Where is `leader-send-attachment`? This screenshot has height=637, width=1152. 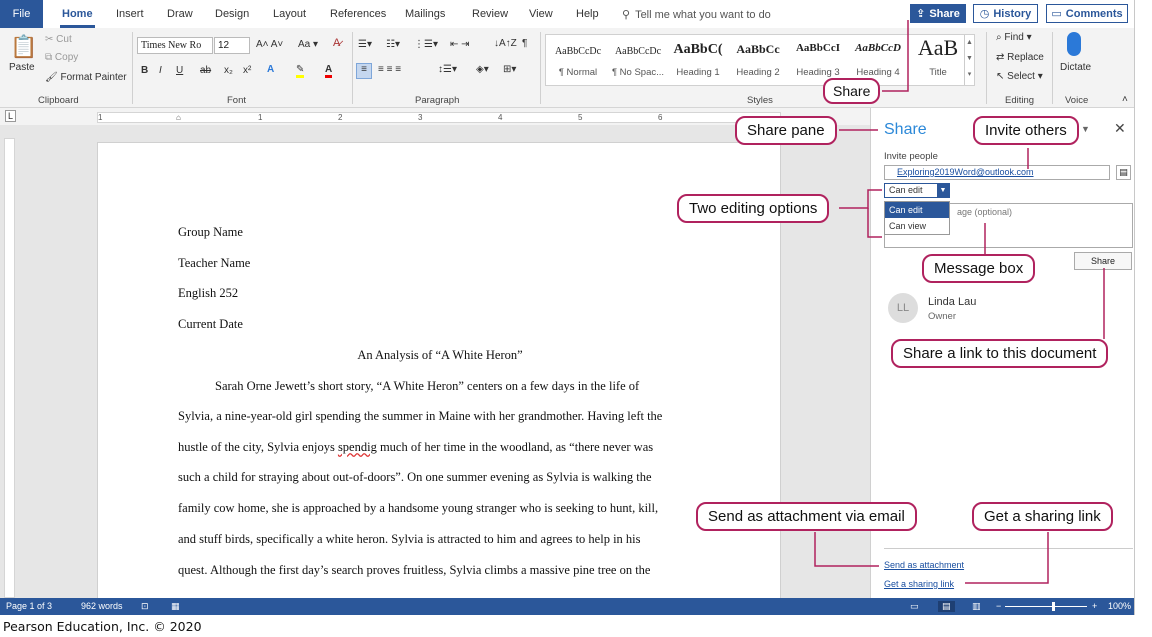
leader-send-attachment is located at coordinates (846, 549).